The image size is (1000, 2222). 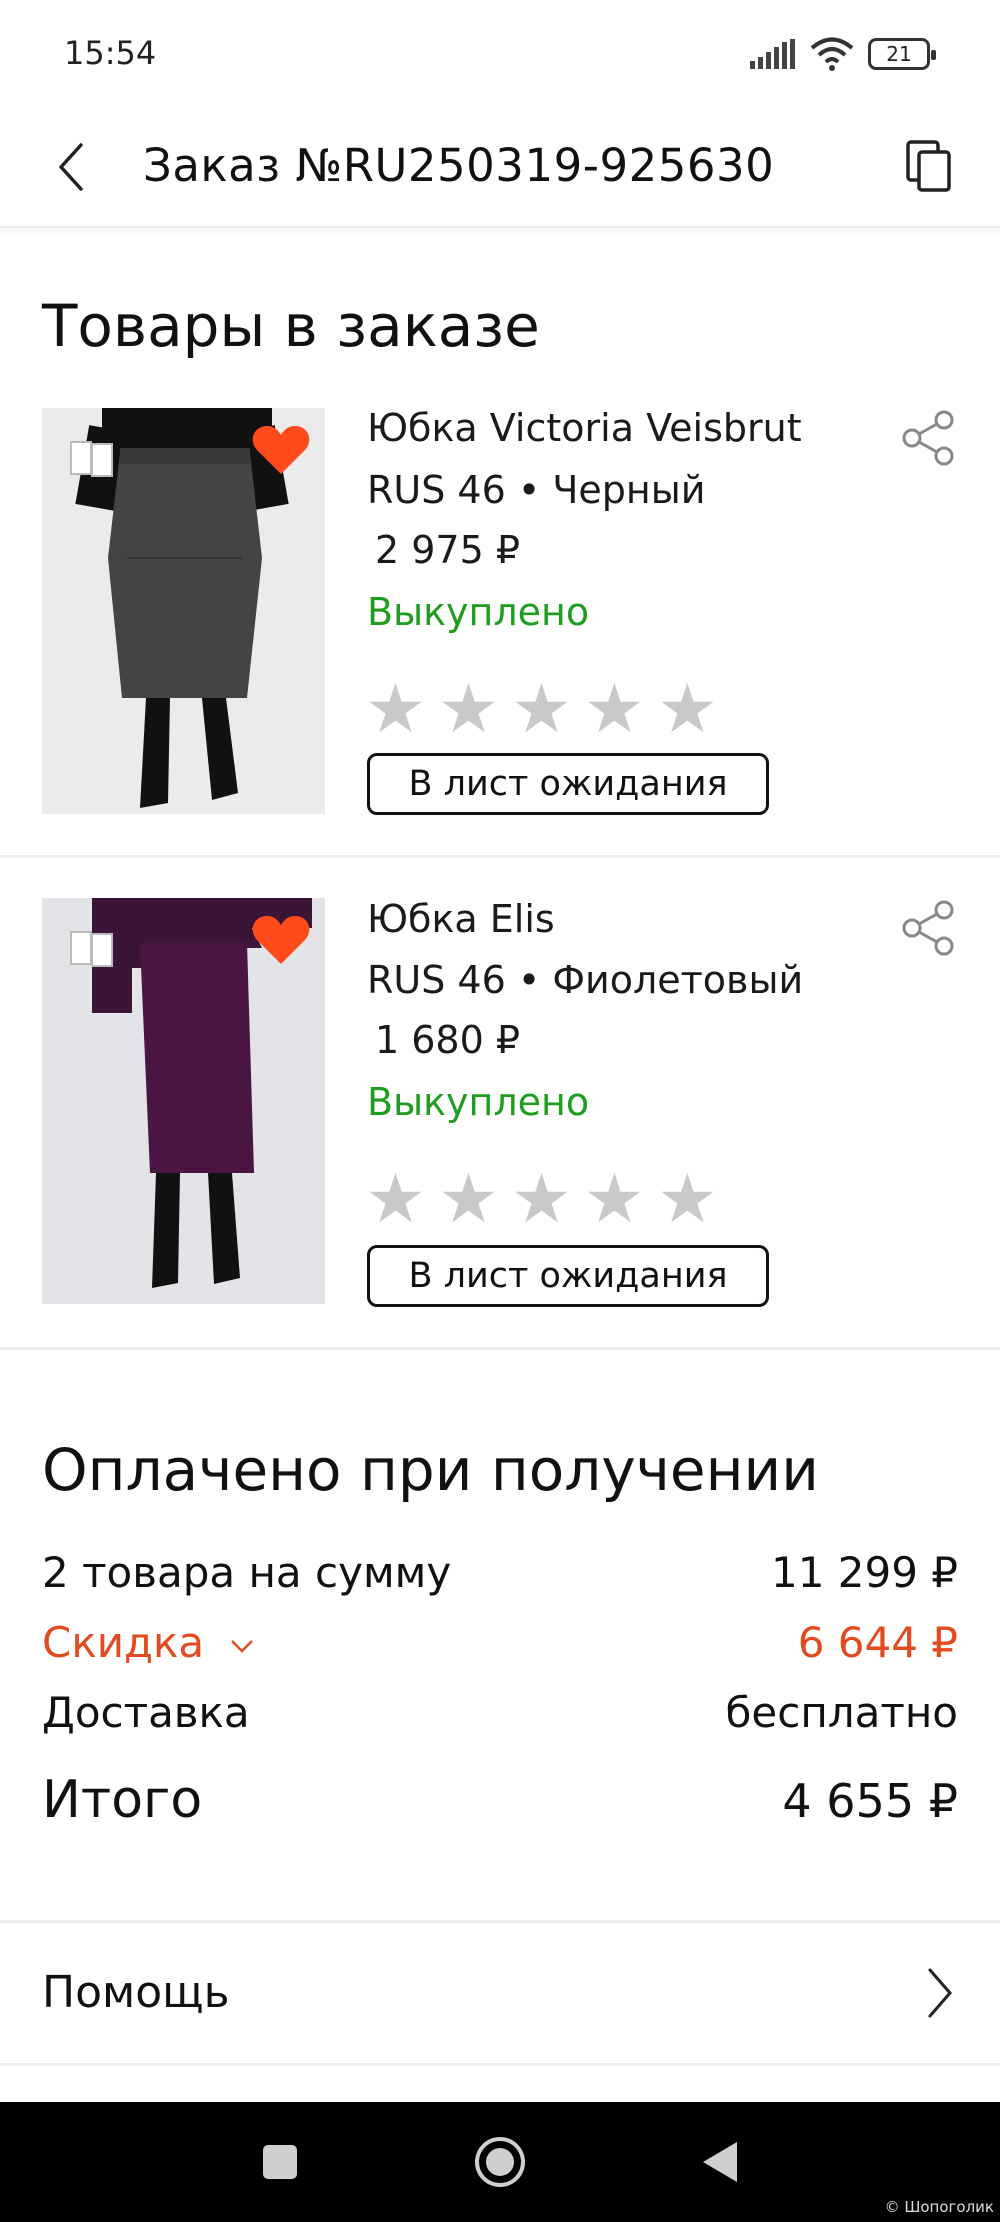 I want to click on copy-order-button, so click(x=929, y=166).